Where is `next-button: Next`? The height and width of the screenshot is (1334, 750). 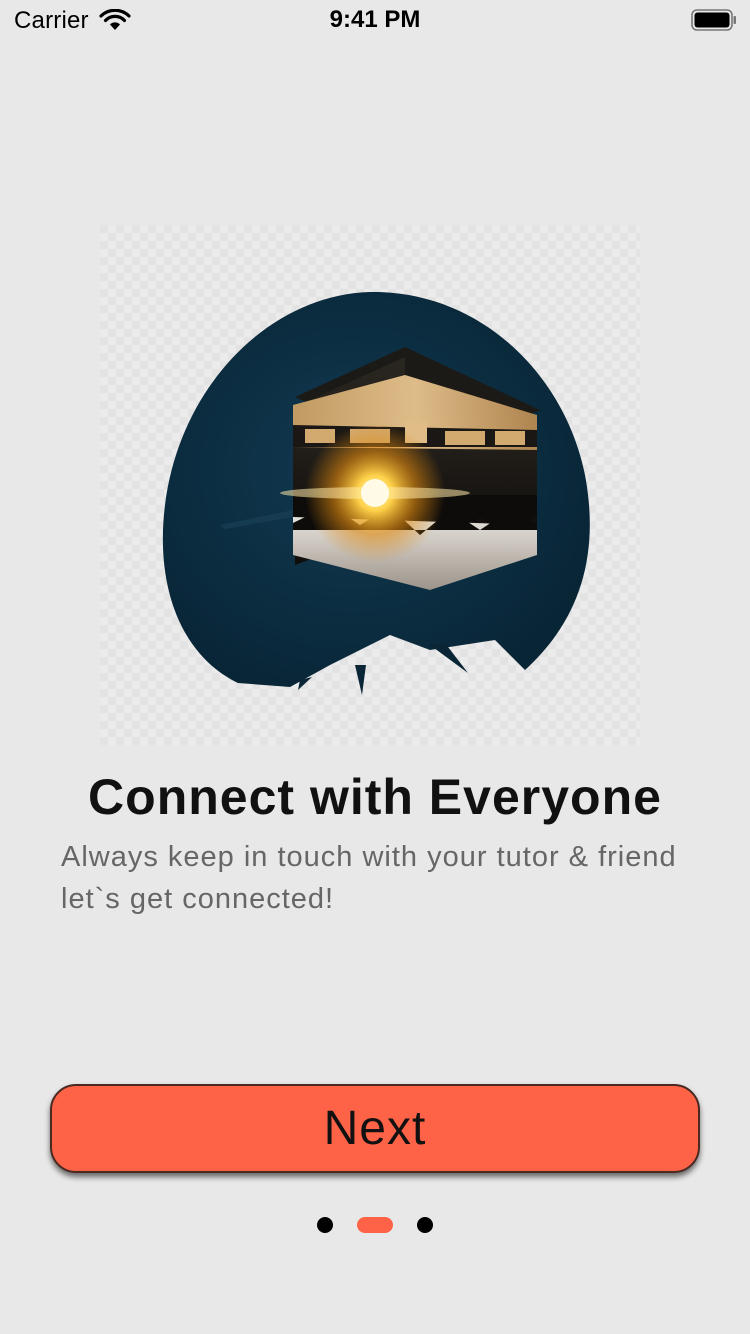 next-button: Next is located at coordinates (375, 1128).